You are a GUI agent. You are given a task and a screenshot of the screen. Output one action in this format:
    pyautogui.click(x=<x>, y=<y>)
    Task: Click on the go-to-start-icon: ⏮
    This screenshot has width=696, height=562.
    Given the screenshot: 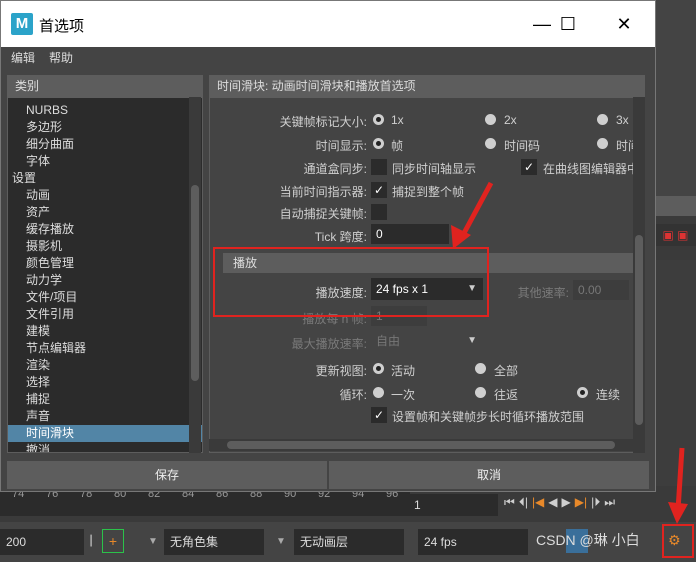 What is the action you would take?
    pyautogui.click(x=509, y=502)
    